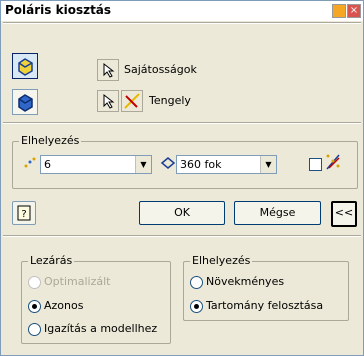 The height and width of the screenshot is (356, 364). I want to click on cube-yellow-icon, so click(25, 67).